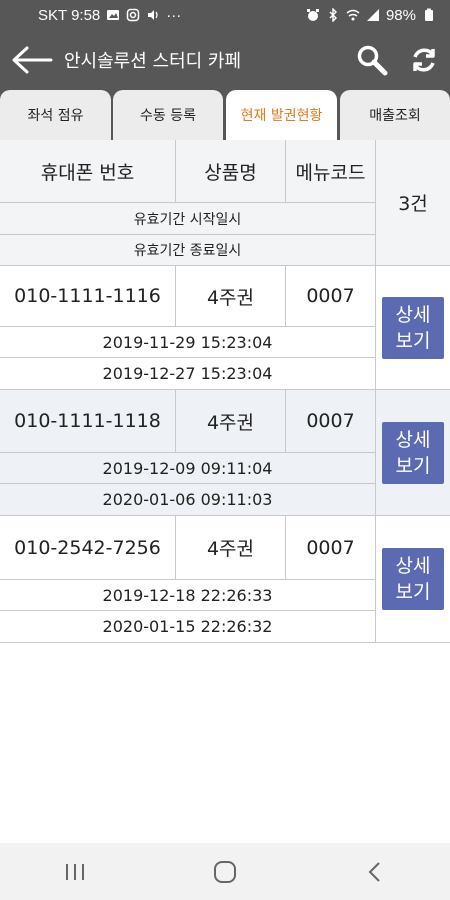 Image resolution: width=450 pixels, height=900 pixels. I want to click on status-carrier-time: SKT 9:58, so click(69, 15).